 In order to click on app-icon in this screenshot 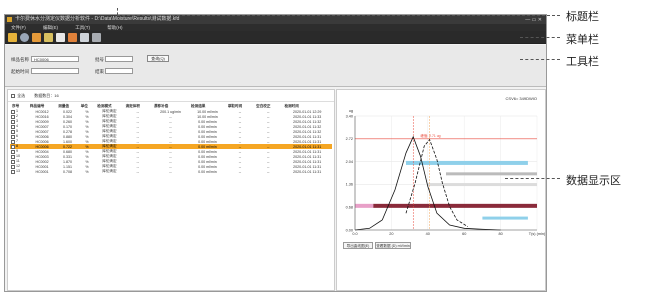, I will do `click(9, 19)`.